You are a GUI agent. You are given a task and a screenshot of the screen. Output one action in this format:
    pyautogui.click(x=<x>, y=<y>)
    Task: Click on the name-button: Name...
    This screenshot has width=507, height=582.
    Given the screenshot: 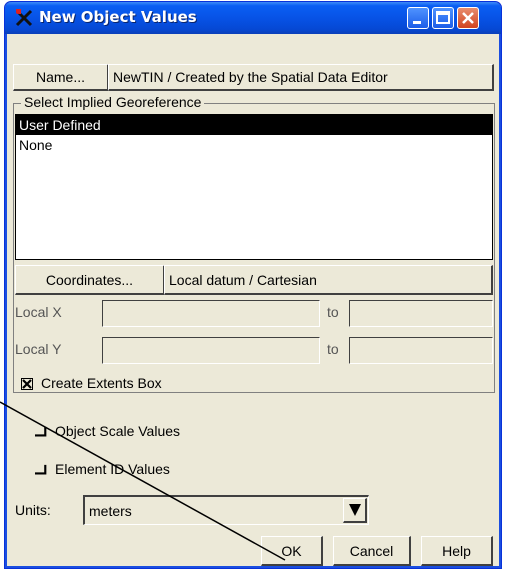 What is the action you would take?
    pyautogui.click(x=61, y=77)
    